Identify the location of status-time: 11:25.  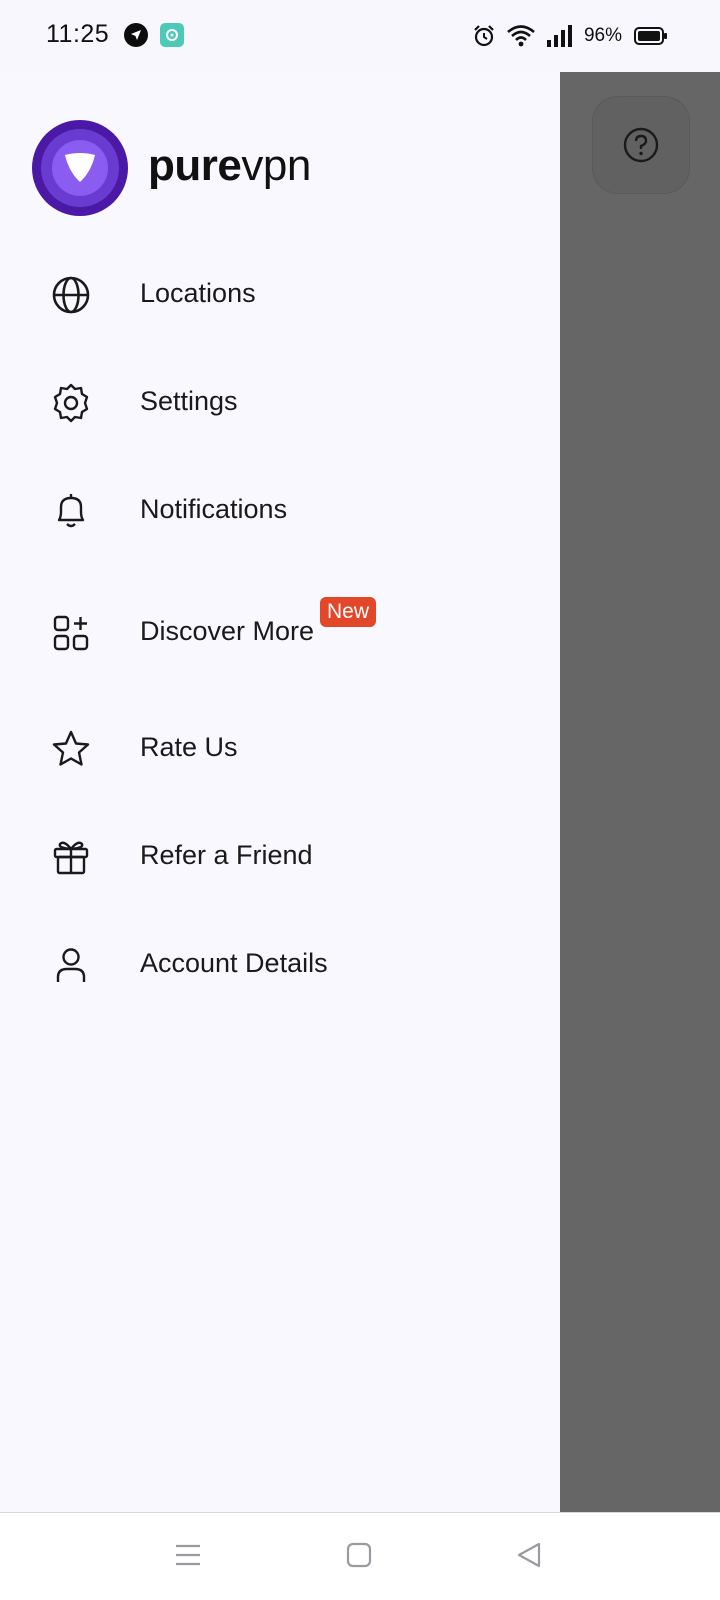
(78, 34).